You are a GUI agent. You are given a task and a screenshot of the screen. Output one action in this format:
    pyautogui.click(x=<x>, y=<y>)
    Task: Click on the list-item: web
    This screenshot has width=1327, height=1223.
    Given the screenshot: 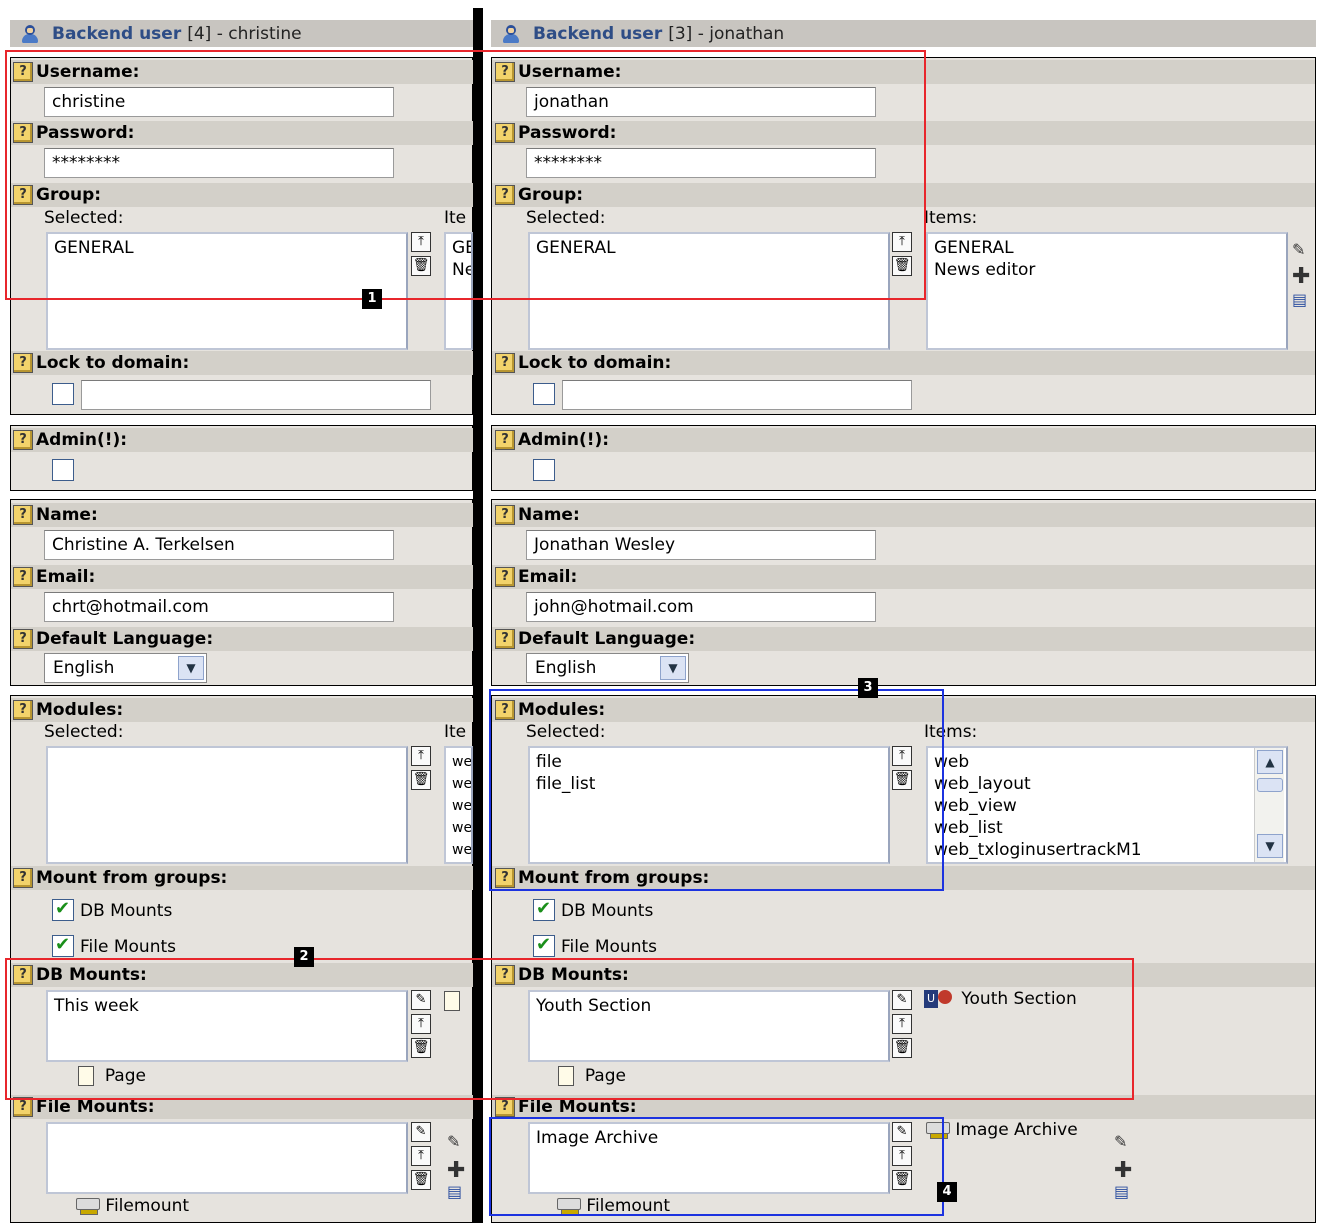 What is the action you would take?
    pyautogui.click(x=1093, y=762)
    